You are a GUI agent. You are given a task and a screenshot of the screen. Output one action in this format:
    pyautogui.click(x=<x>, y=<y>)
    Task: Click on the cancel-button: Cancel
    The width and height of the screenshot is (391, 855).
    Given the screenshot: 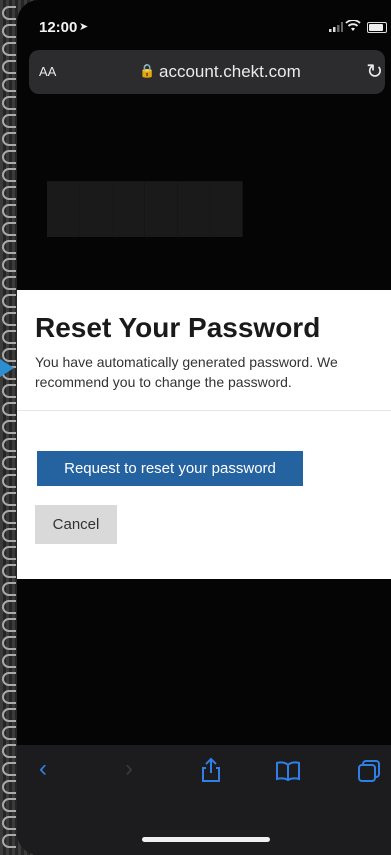 What is the action you would take?
    pyautogui.click(x=76, y=524)
    